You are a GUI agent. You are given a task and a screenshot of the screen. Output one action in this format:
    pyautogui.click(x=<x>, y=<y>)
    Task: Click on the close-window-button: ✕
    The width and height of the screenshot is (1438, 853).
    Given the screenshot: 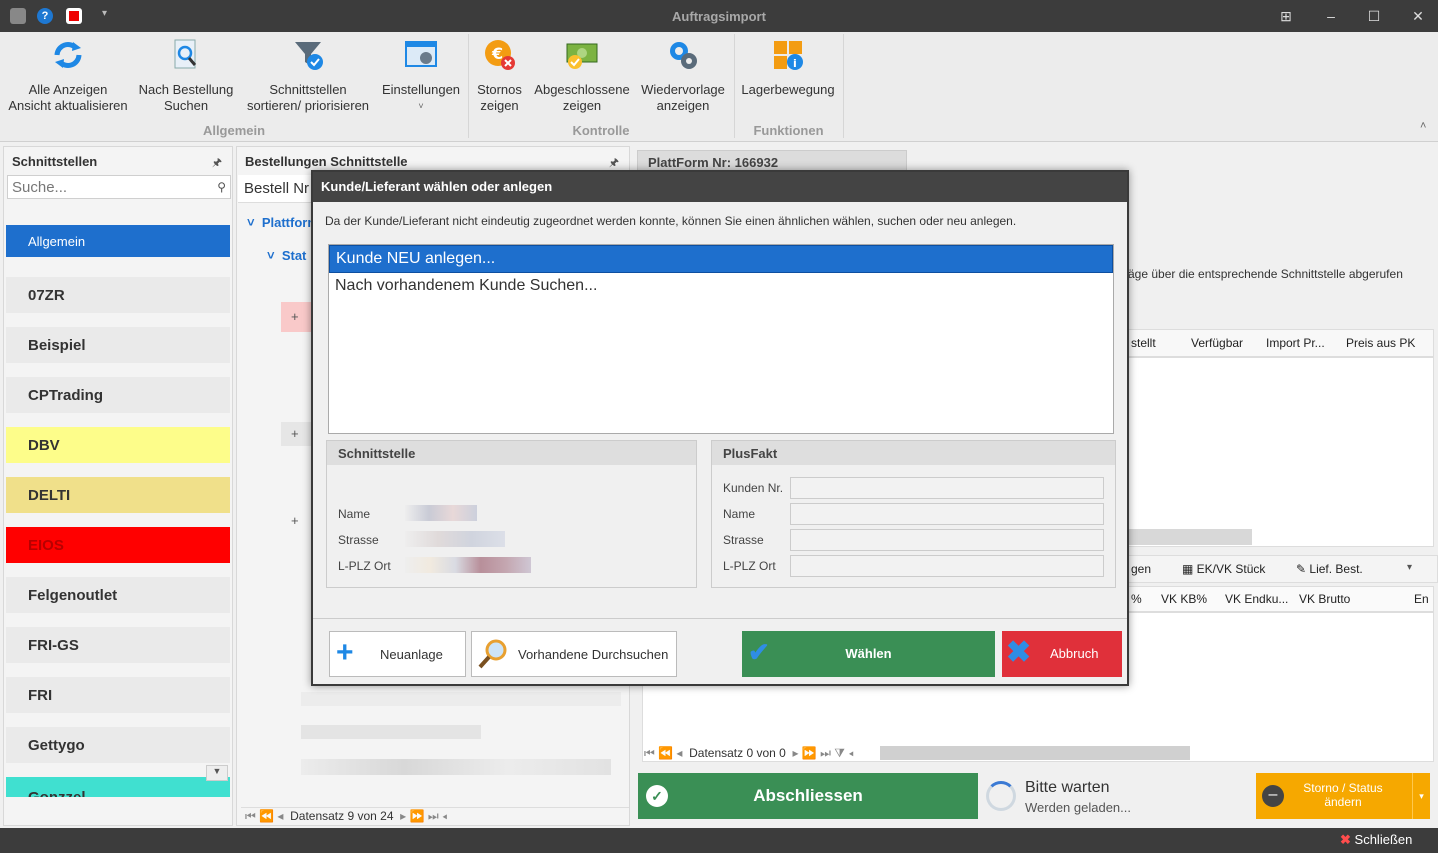 What is the action you would take?
    pyautogui.click(x=1418, y=16)
    